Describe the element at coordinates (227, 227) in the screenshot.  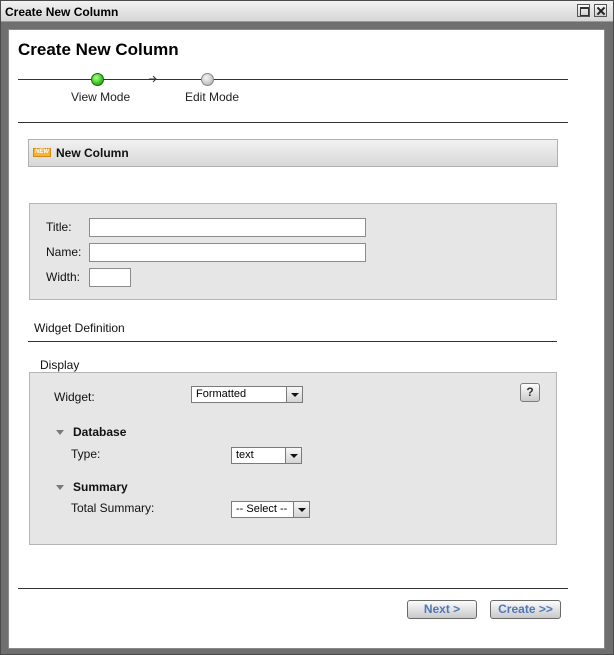
I see `title-input` at that location.